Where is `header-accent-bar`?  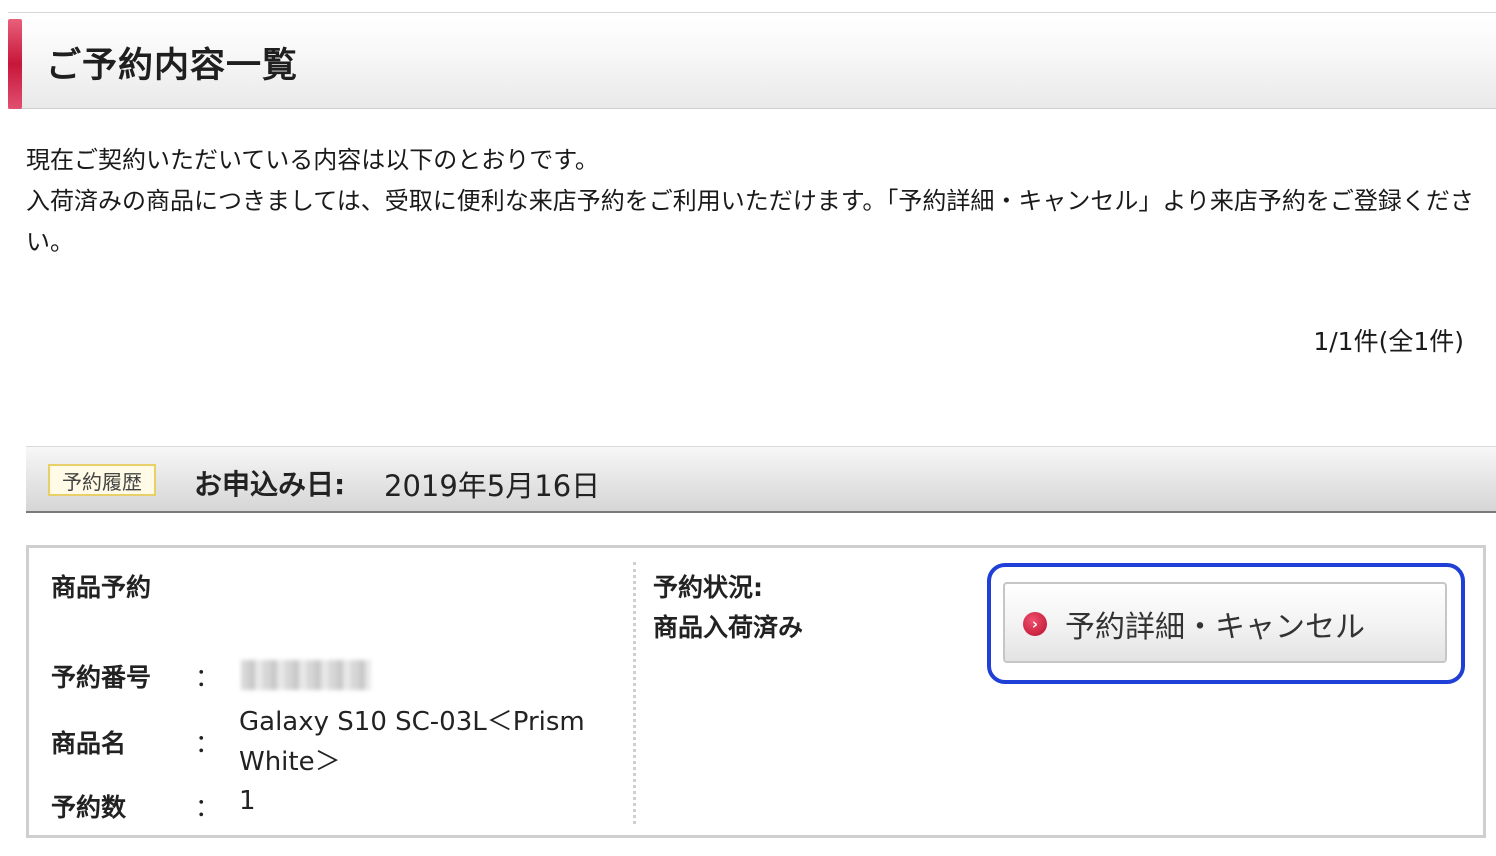
header-accent-bar is located at coordinates (15, 64).